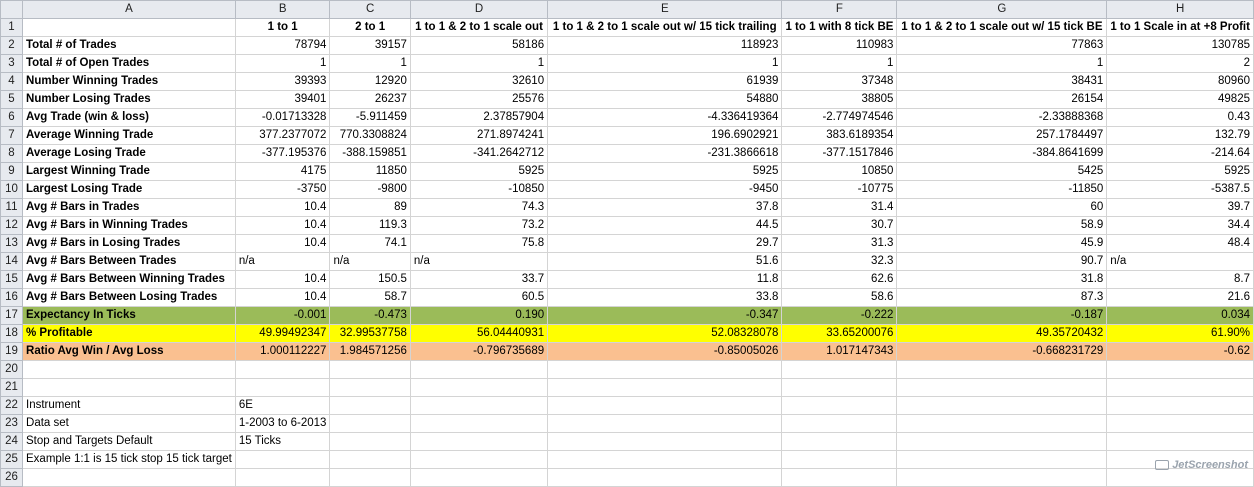 The width and height of the screenshot is (1254, 487). What do you see at coordinates (479, 27) in the screenshot?
I see `strategy-header-cell: 1 to 1 & 2 to 1 scale out` at bounding box center [479, 27].